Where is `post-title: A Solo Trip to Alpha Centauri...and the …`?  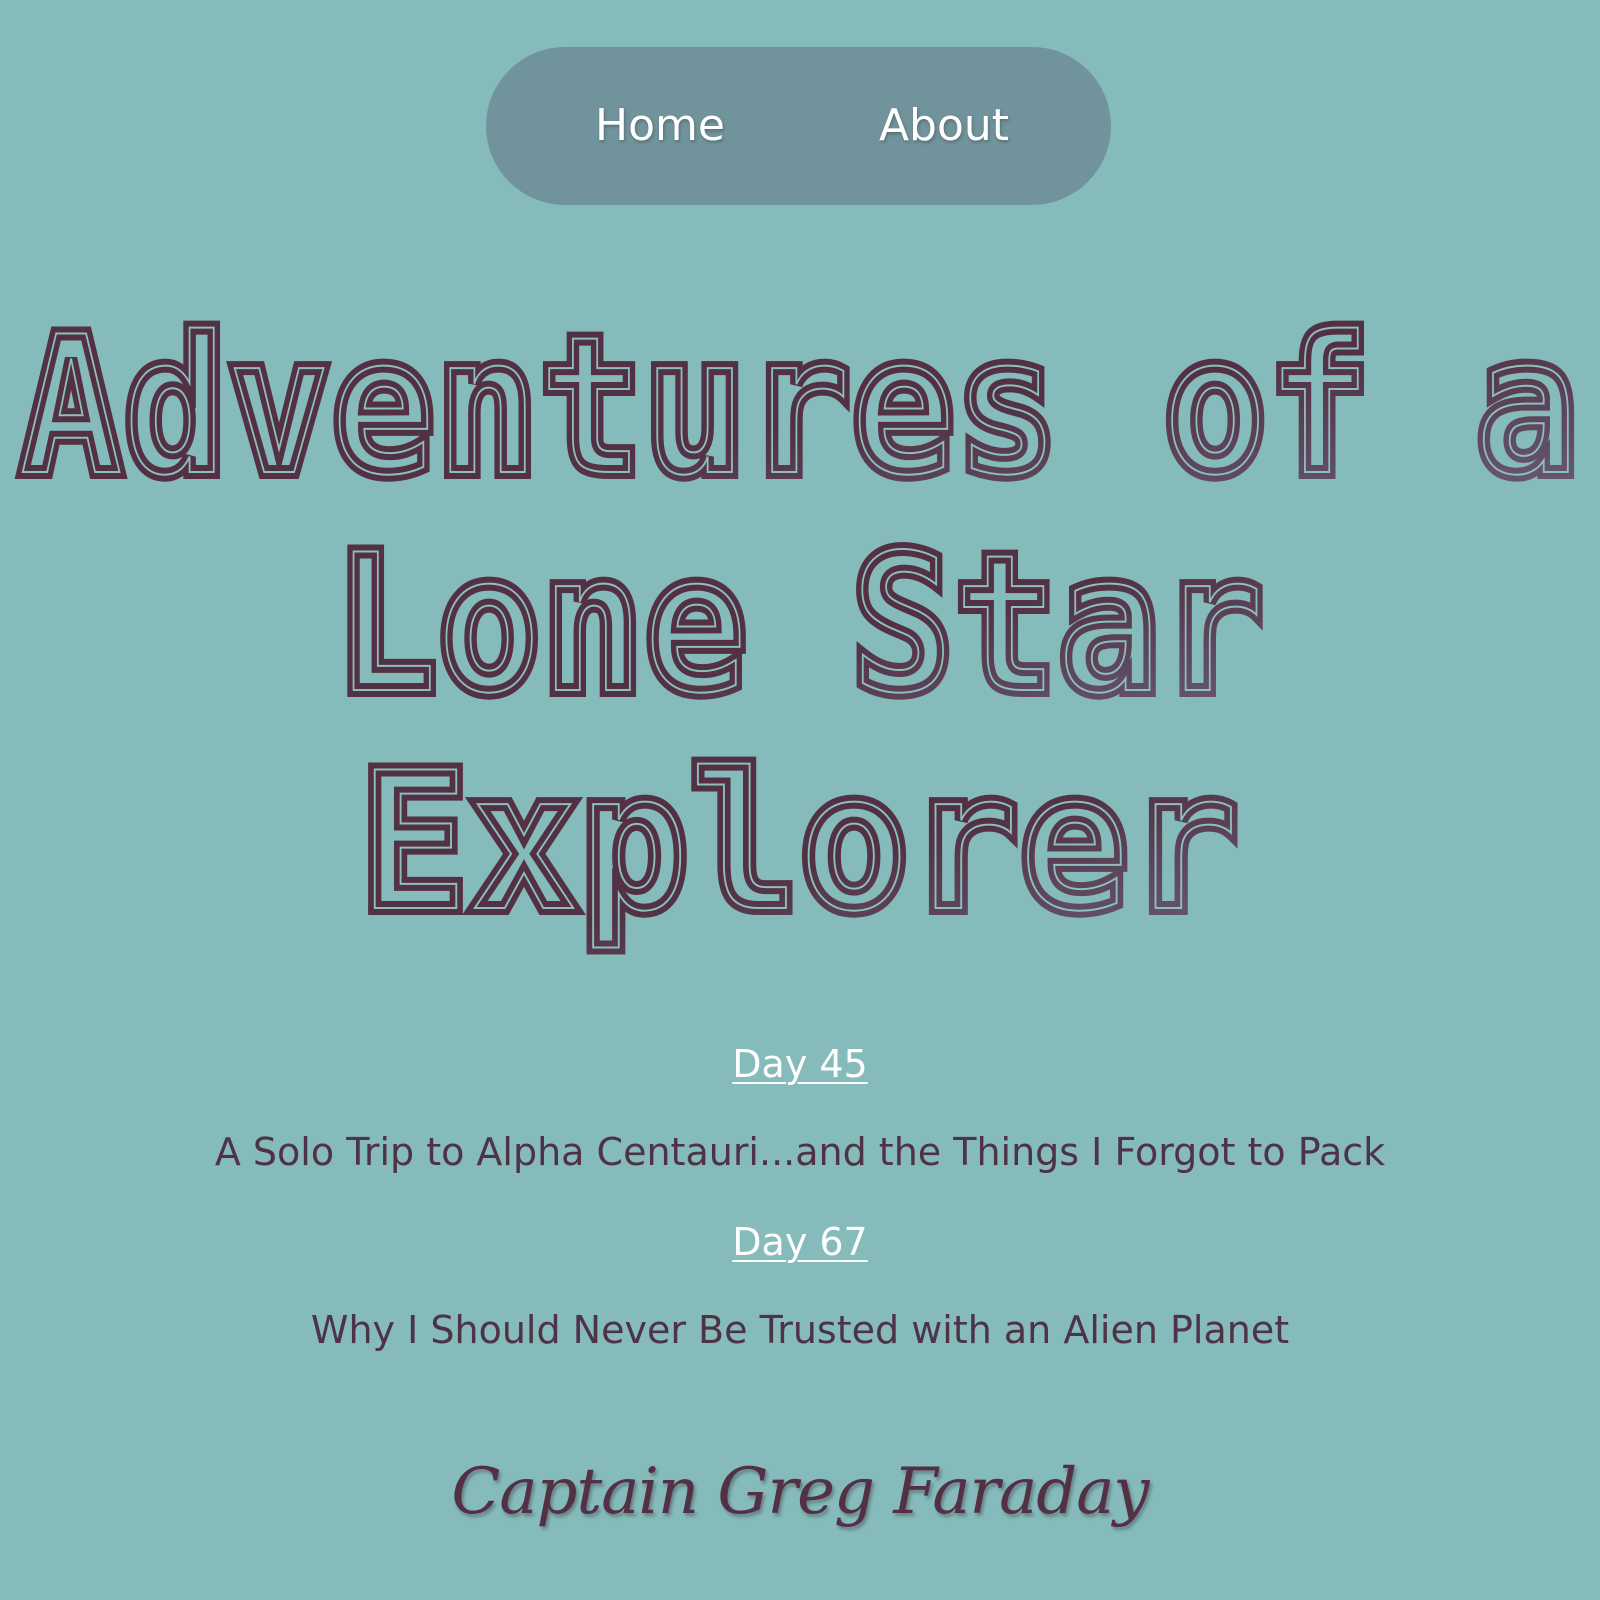
post-title: A Solo Trip to Alpha Centauri...and the … is located at coordinates (800, 1152).